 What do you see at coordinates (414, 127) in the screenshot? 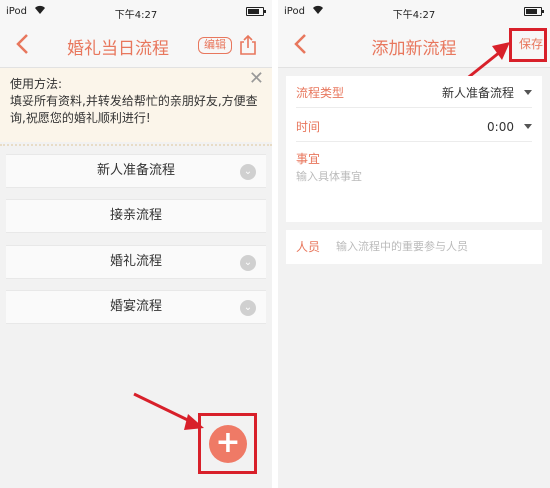
I see `time-row: 时间 0:00` at bounding box center [414, 127].